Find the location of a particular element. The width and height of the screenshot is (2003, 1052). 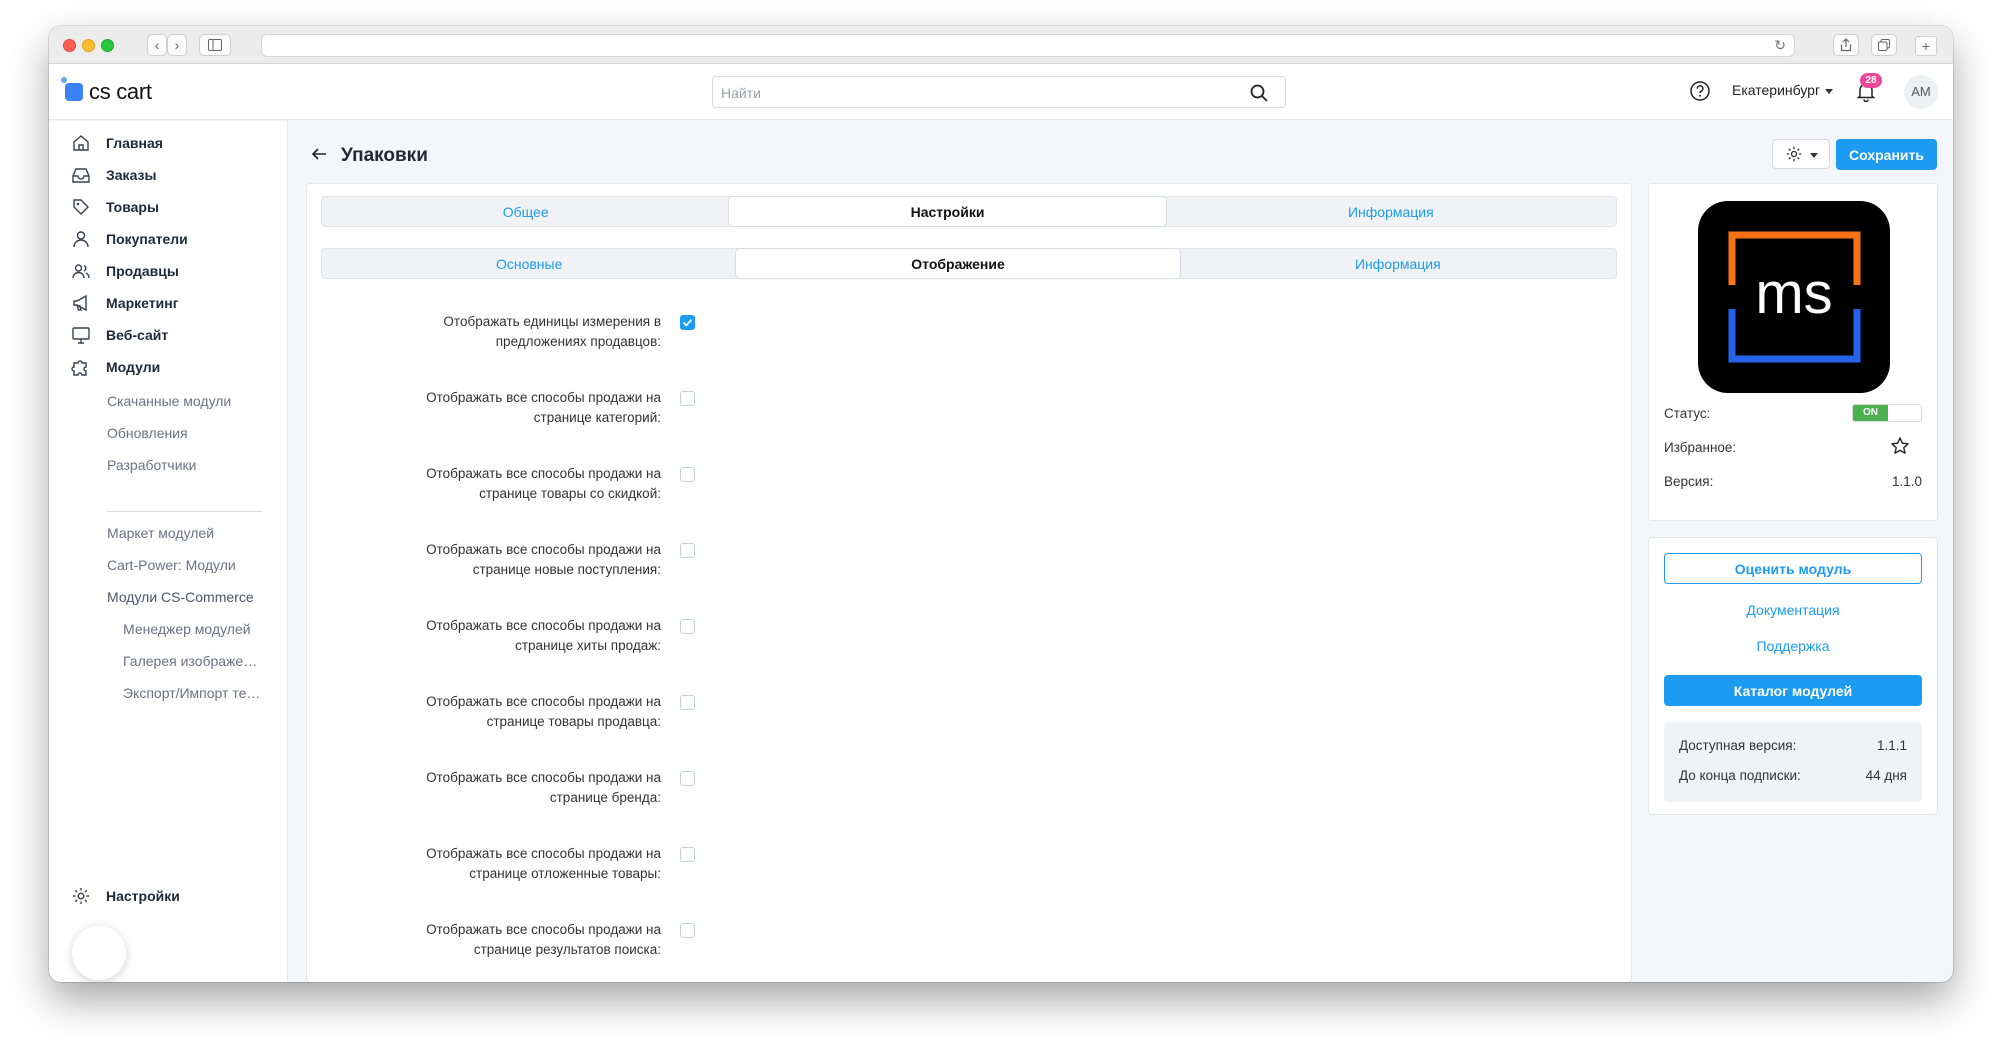

monitor-icon is located at coordinates (81, 335).